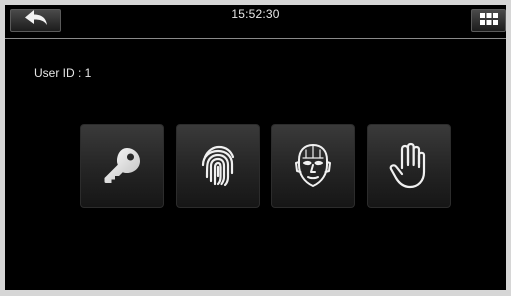 The width and height of the screenshot is (511, 296). I want to click on verify-fingerprint-button, so click(218, 166).